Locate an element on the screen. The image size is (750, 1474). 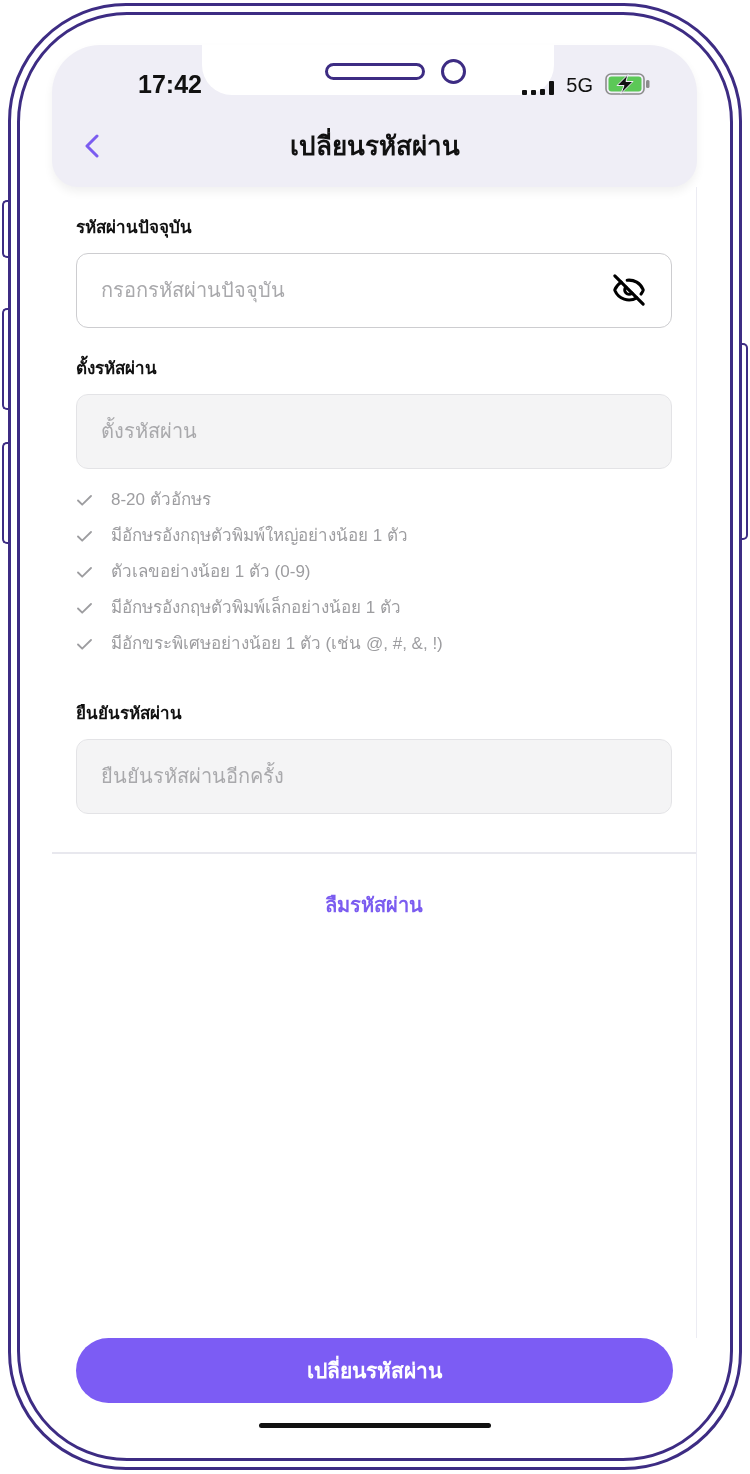
camera-icon is located at coordinates (453, 71).